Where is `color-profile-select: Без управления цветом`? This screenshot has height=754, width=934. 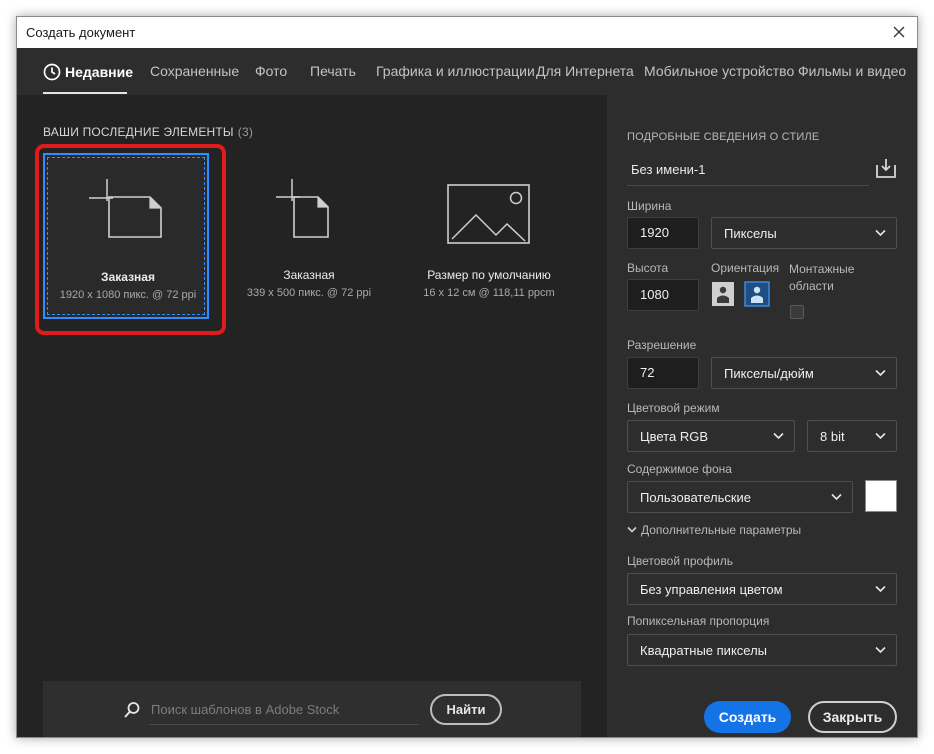 color-profile-select: Без управления цветом is located at coordinates (762, 589).